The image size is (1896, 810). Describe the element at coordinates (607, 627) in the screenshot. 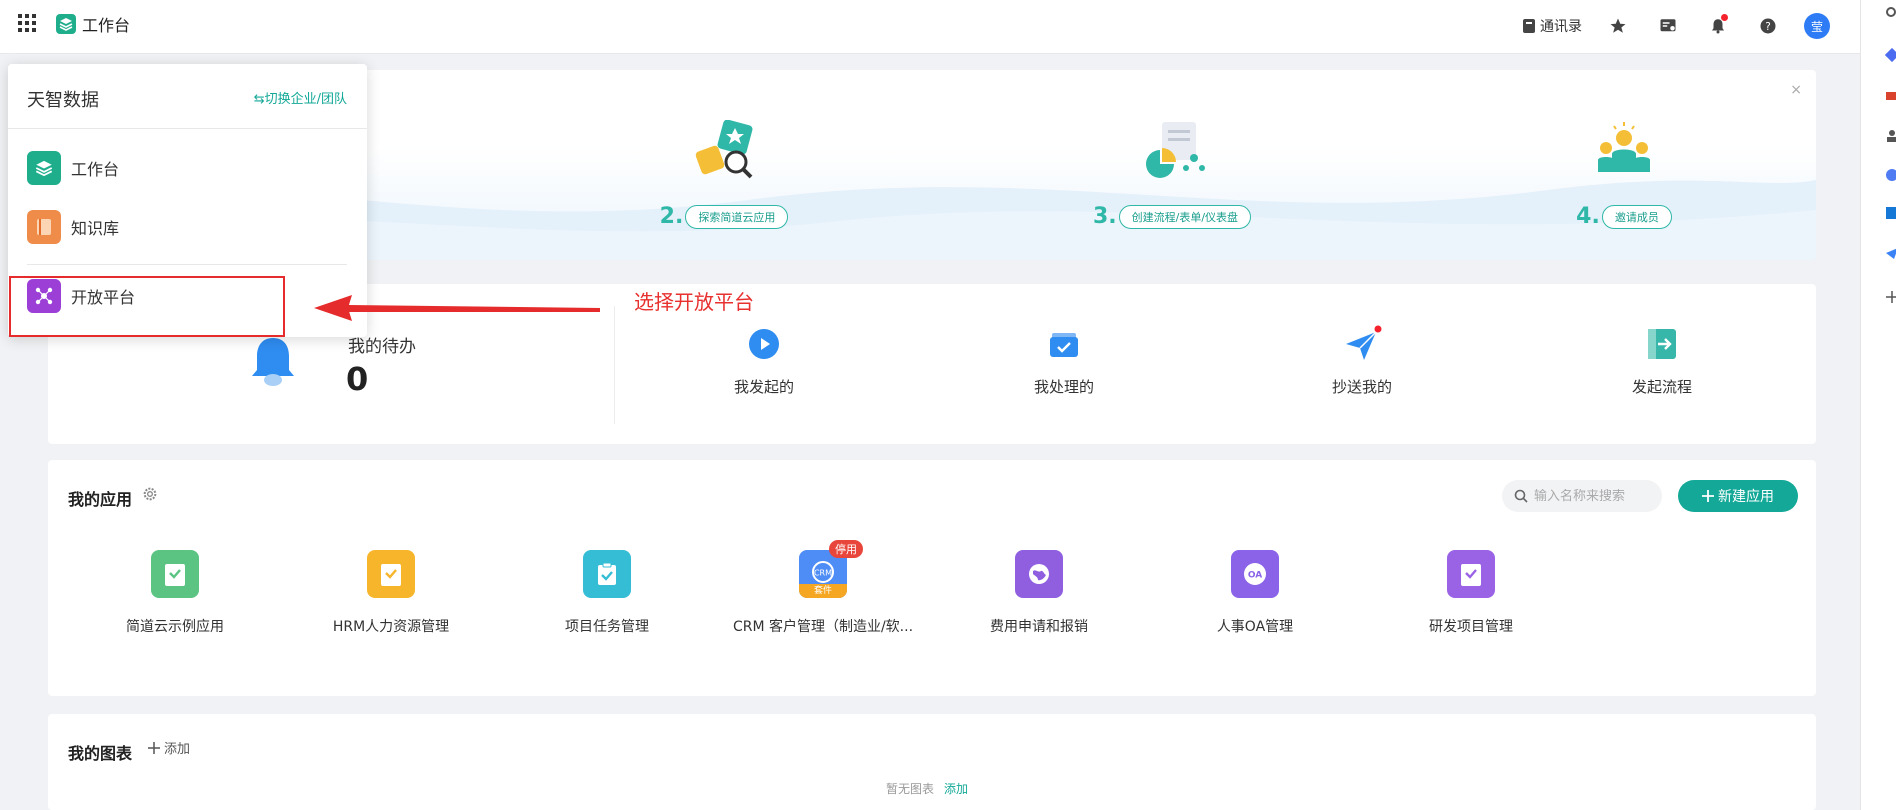

I see `app-name: 项目任务管理` at that location.